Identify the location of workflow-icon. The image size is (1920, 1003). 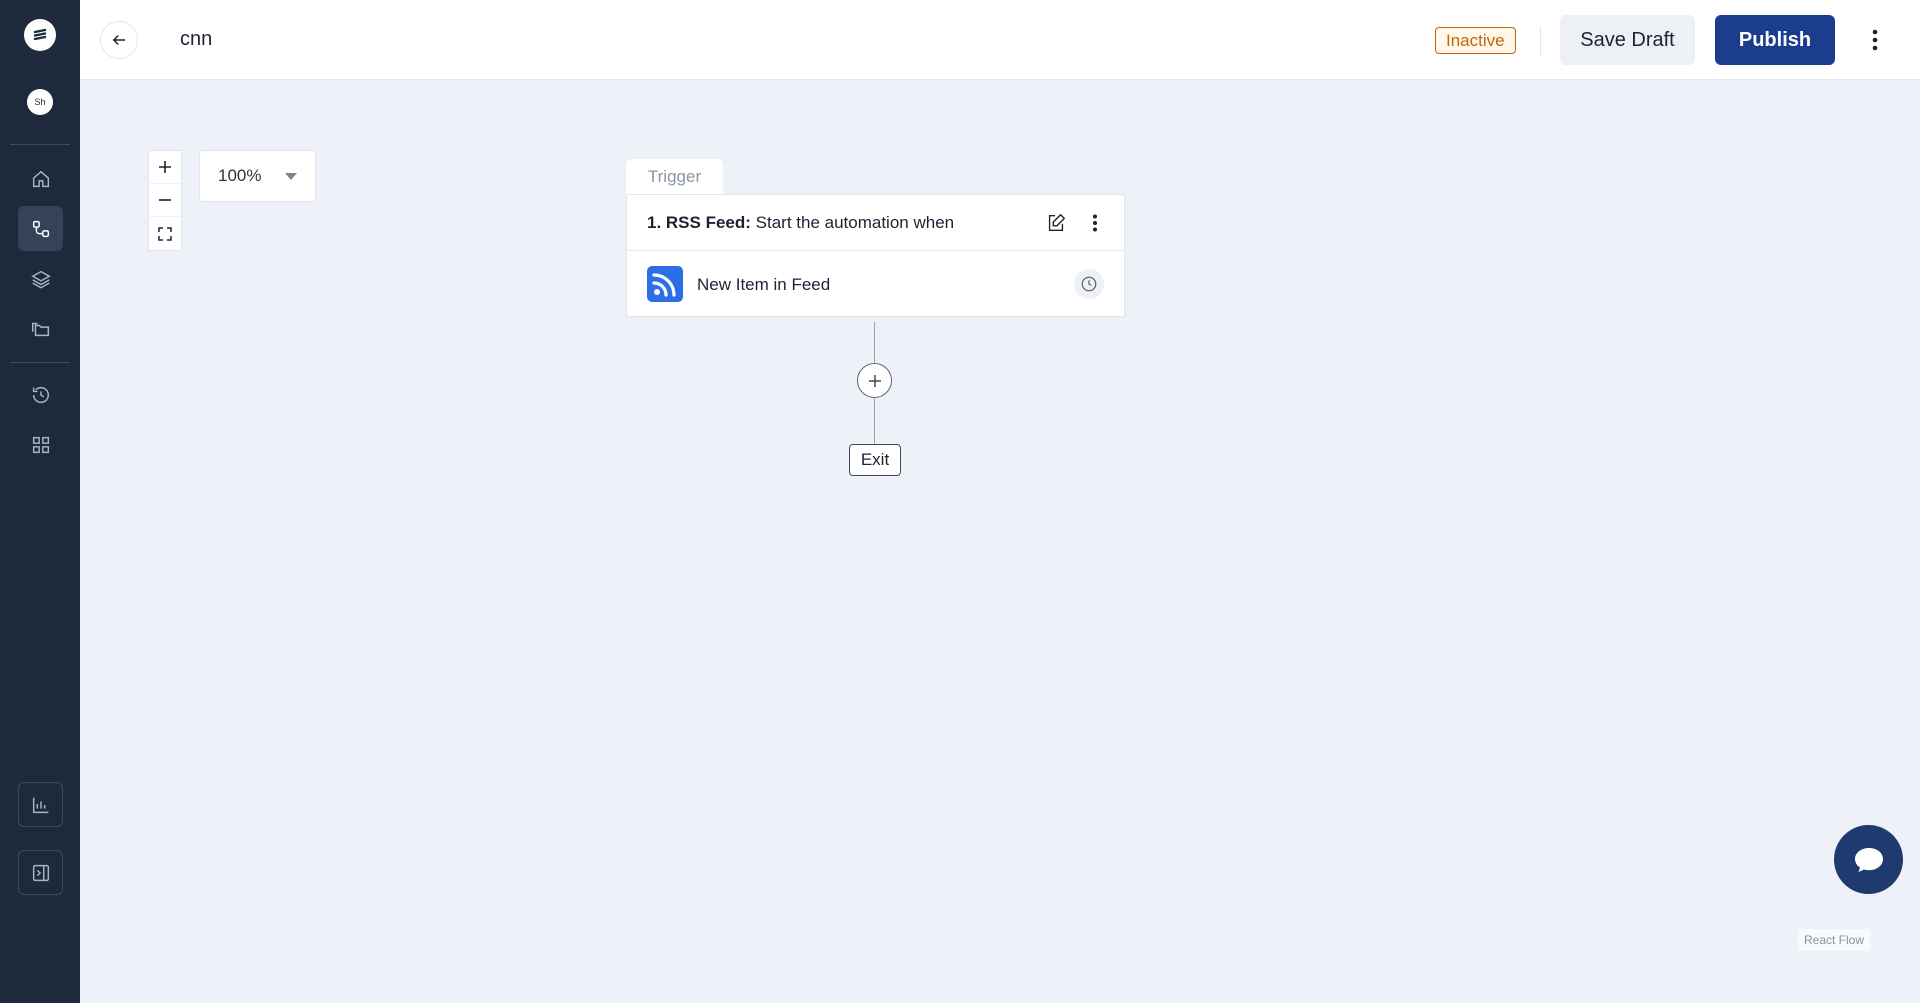
(40, 228).